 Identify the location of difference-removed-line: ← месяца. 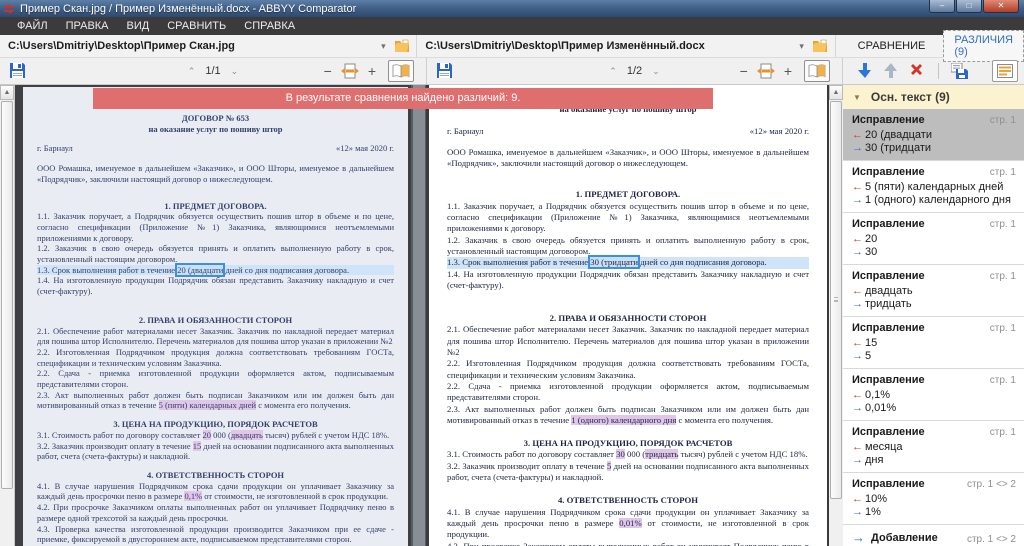
(934, 447).